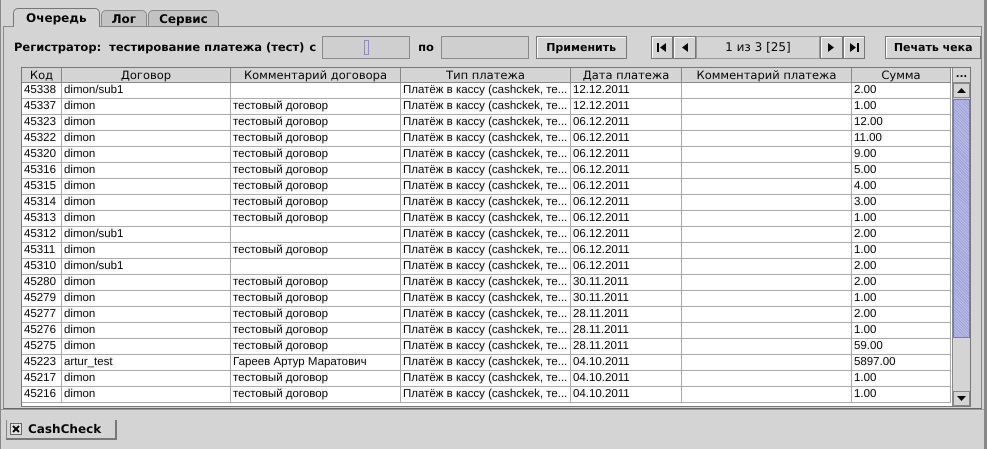  What do you see at coordinates (42, 139) in the screenshot?
I see `table-cell: 45322` at bounding box center [42, 139].